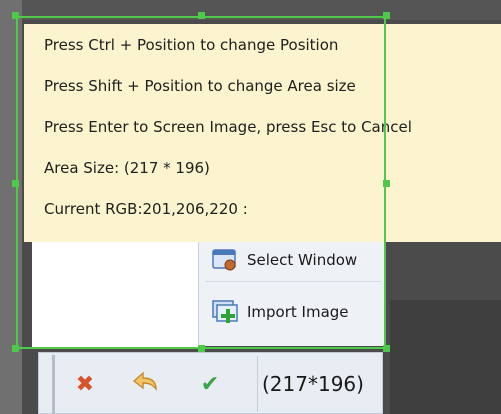 This screenshot has width=501, height=414. I want to click on undo-button, so click(145, 384).